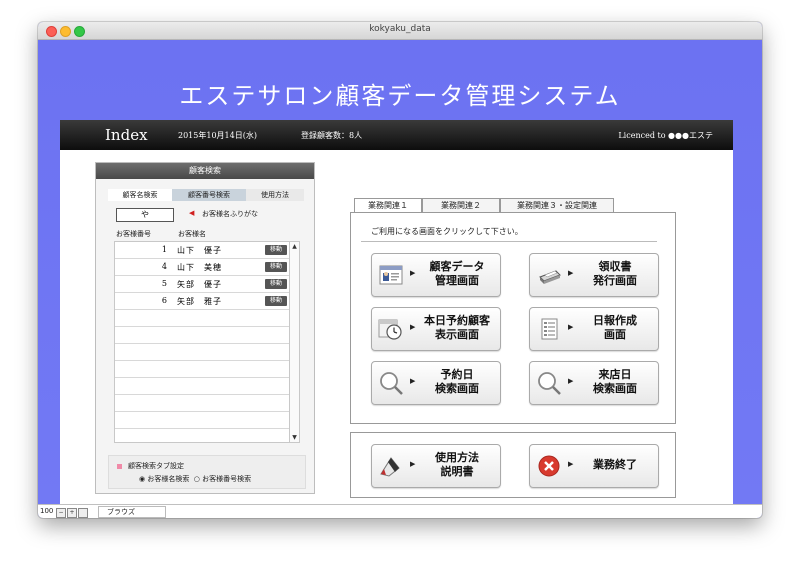 This screenshot has width=800, height=573. Describe the element at coordinates (275, 195) in the screenshot. I see `tab-usage: 使用方法` at that location.